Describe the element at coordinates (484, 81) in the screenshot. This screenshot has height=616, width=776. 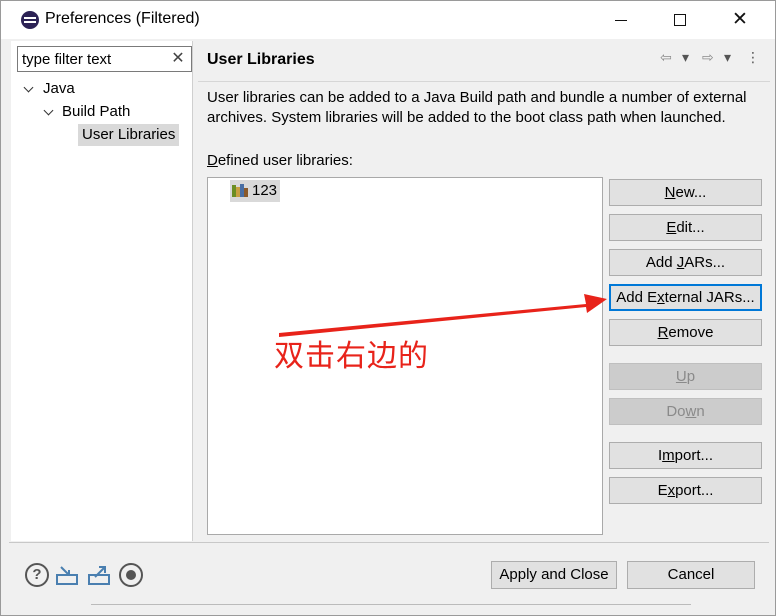
I see `header-divider` at that location.